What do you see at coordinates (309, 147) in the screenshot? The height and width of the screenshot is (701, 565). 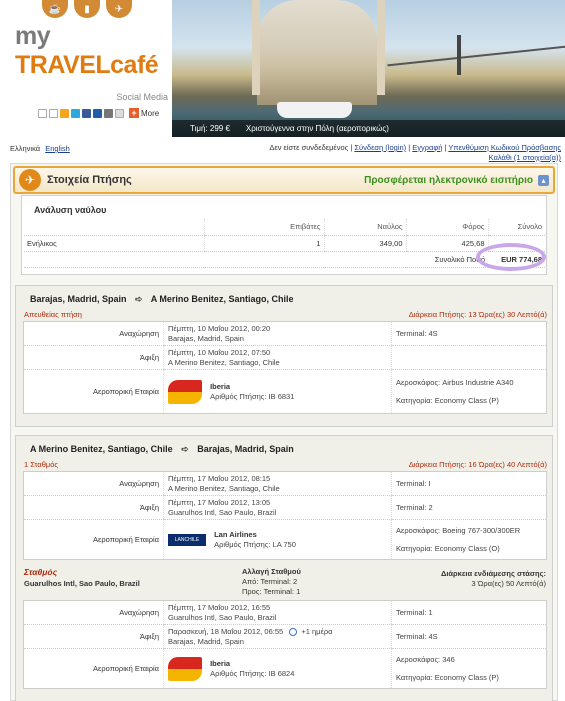 I see `not-logged-text: Δεν είστε συνδεδεμένος` at bounding box center [309, 147].